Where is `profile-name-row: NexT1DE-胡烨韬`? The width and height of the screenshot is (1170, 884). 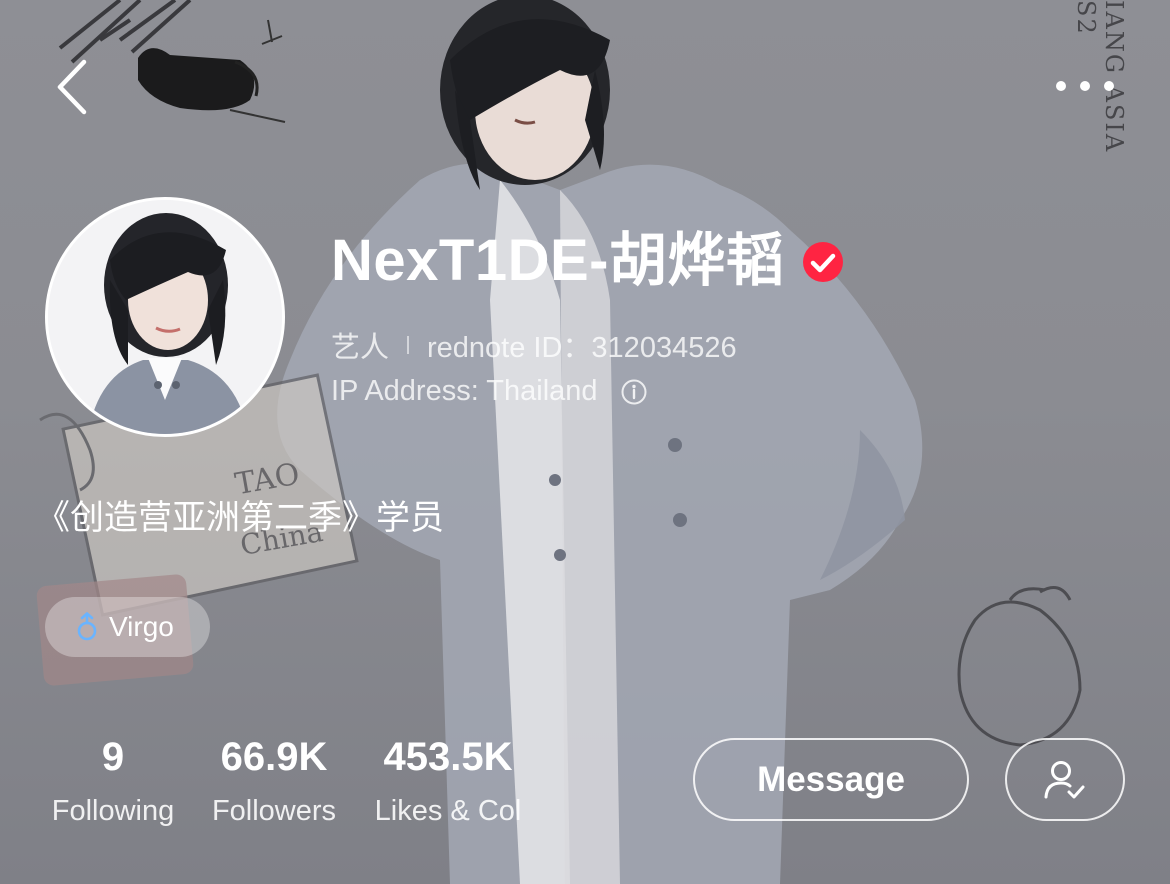 profile-name-row: NexT1DE-胡烨韬 is located at coordinates (587, 261).